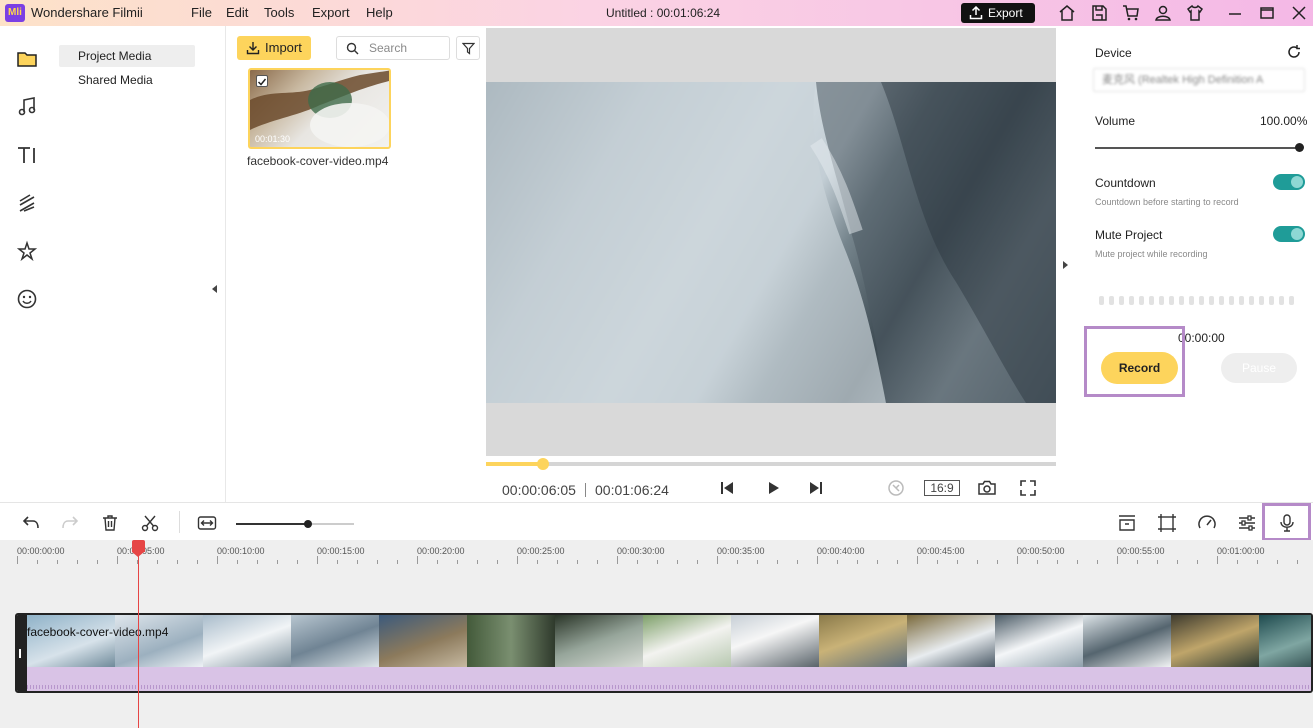 The height and width of the screenshot is (728, 1313). I want to click on pause-button: Pause, so click(1259, 368).